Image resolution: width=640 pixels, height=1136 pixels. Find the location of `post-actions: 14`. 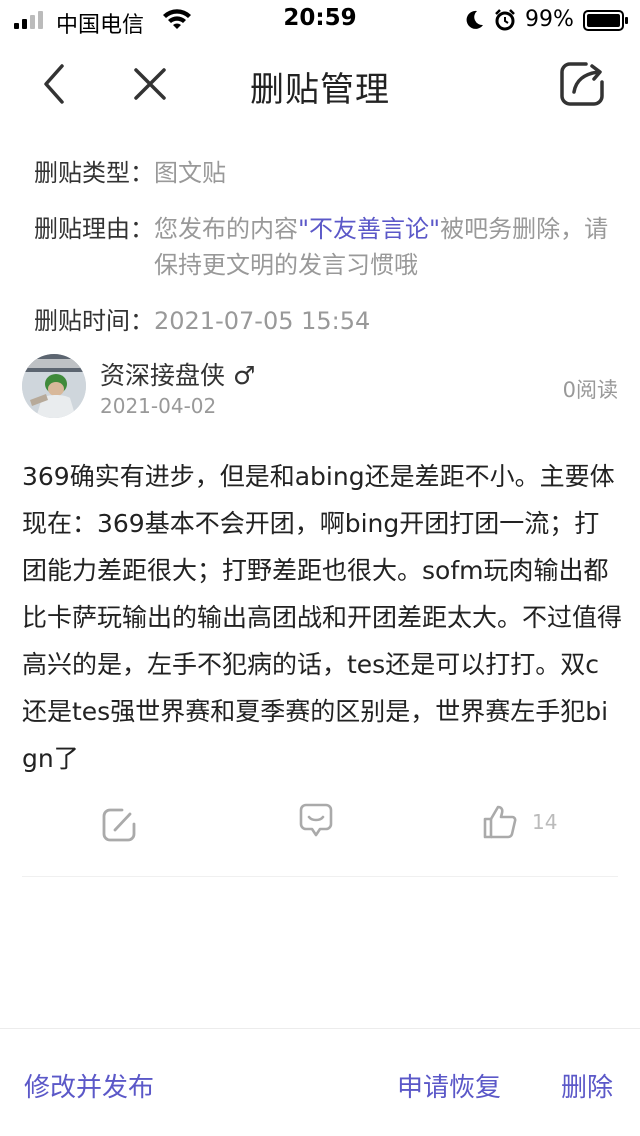

post-actions: 14 is located at coordinates (320, 824).